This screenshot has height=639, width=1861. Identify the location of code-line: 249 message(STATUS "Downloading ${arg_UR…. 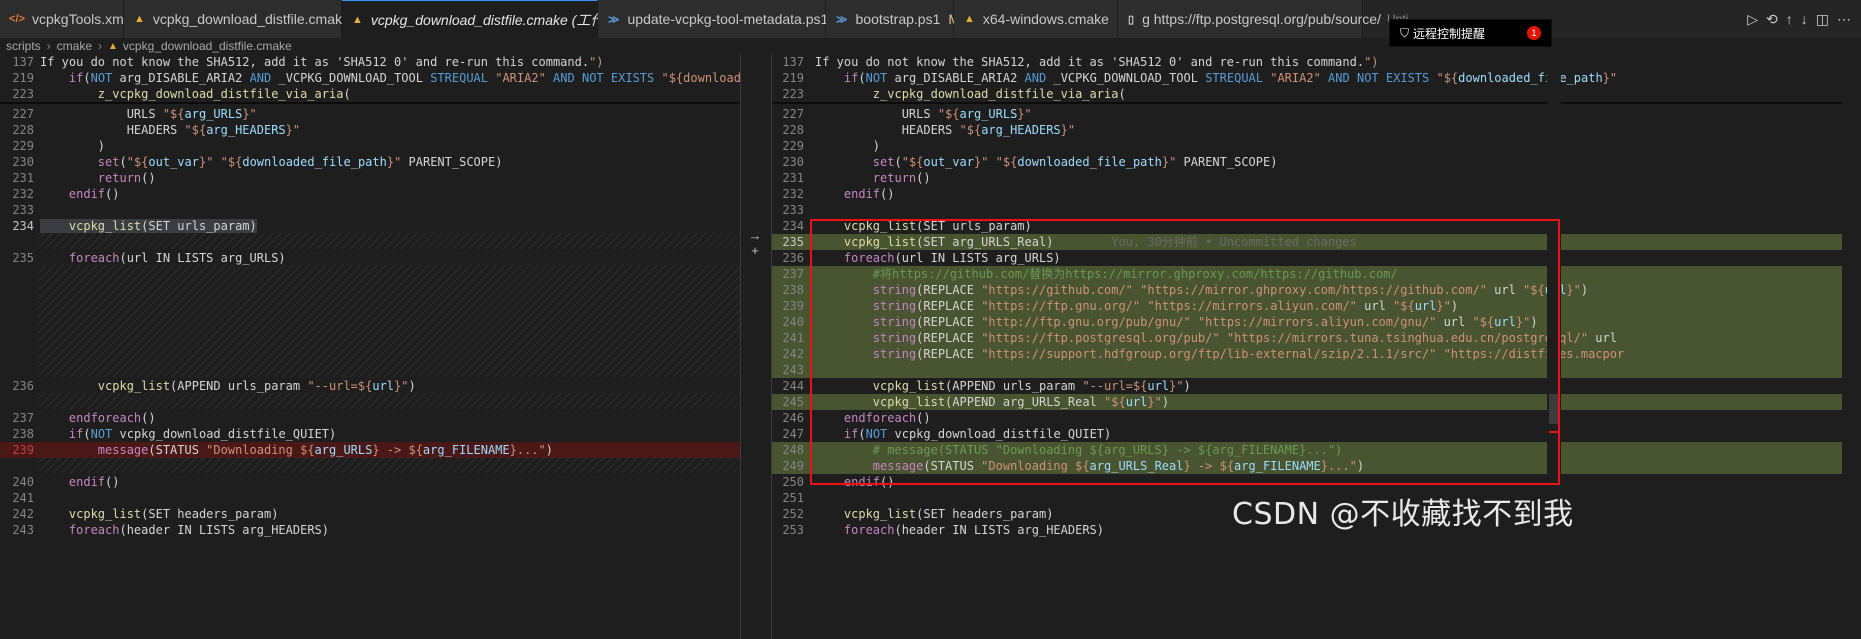
(1307, 466).